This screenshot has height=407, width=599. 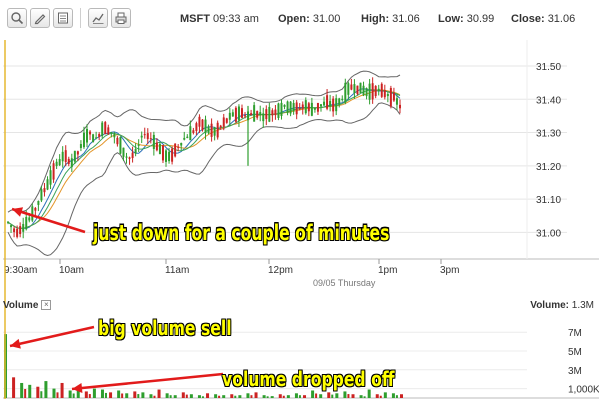 I want to click on volume-total: Volume: 1.3M, so click(x=562, y=305).